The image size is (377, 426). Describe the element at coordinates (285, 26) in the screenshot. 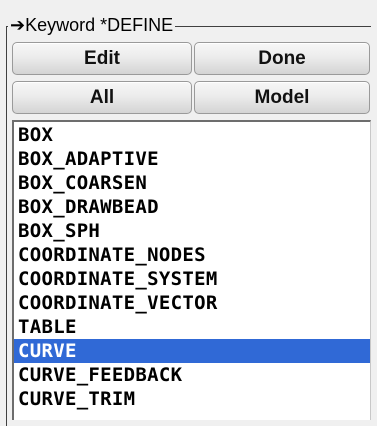

I see `group-frame-line` at that location.